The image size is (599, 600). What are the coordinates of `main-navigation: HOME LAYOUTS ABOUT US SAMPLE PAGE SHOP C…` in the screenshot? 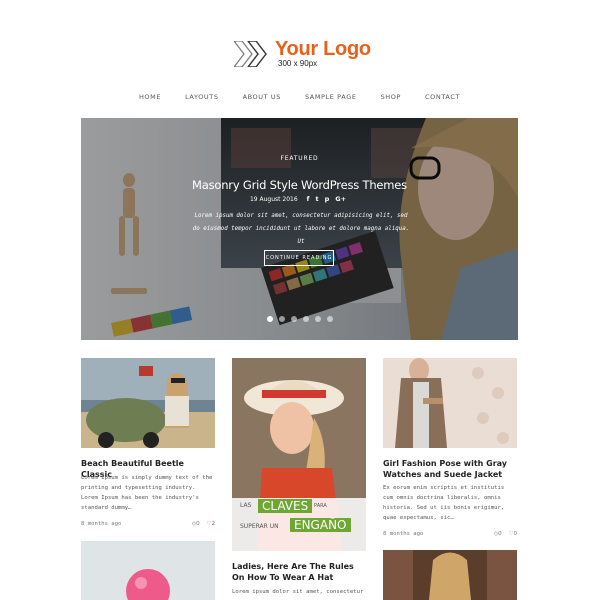 It's located at (299, 97).